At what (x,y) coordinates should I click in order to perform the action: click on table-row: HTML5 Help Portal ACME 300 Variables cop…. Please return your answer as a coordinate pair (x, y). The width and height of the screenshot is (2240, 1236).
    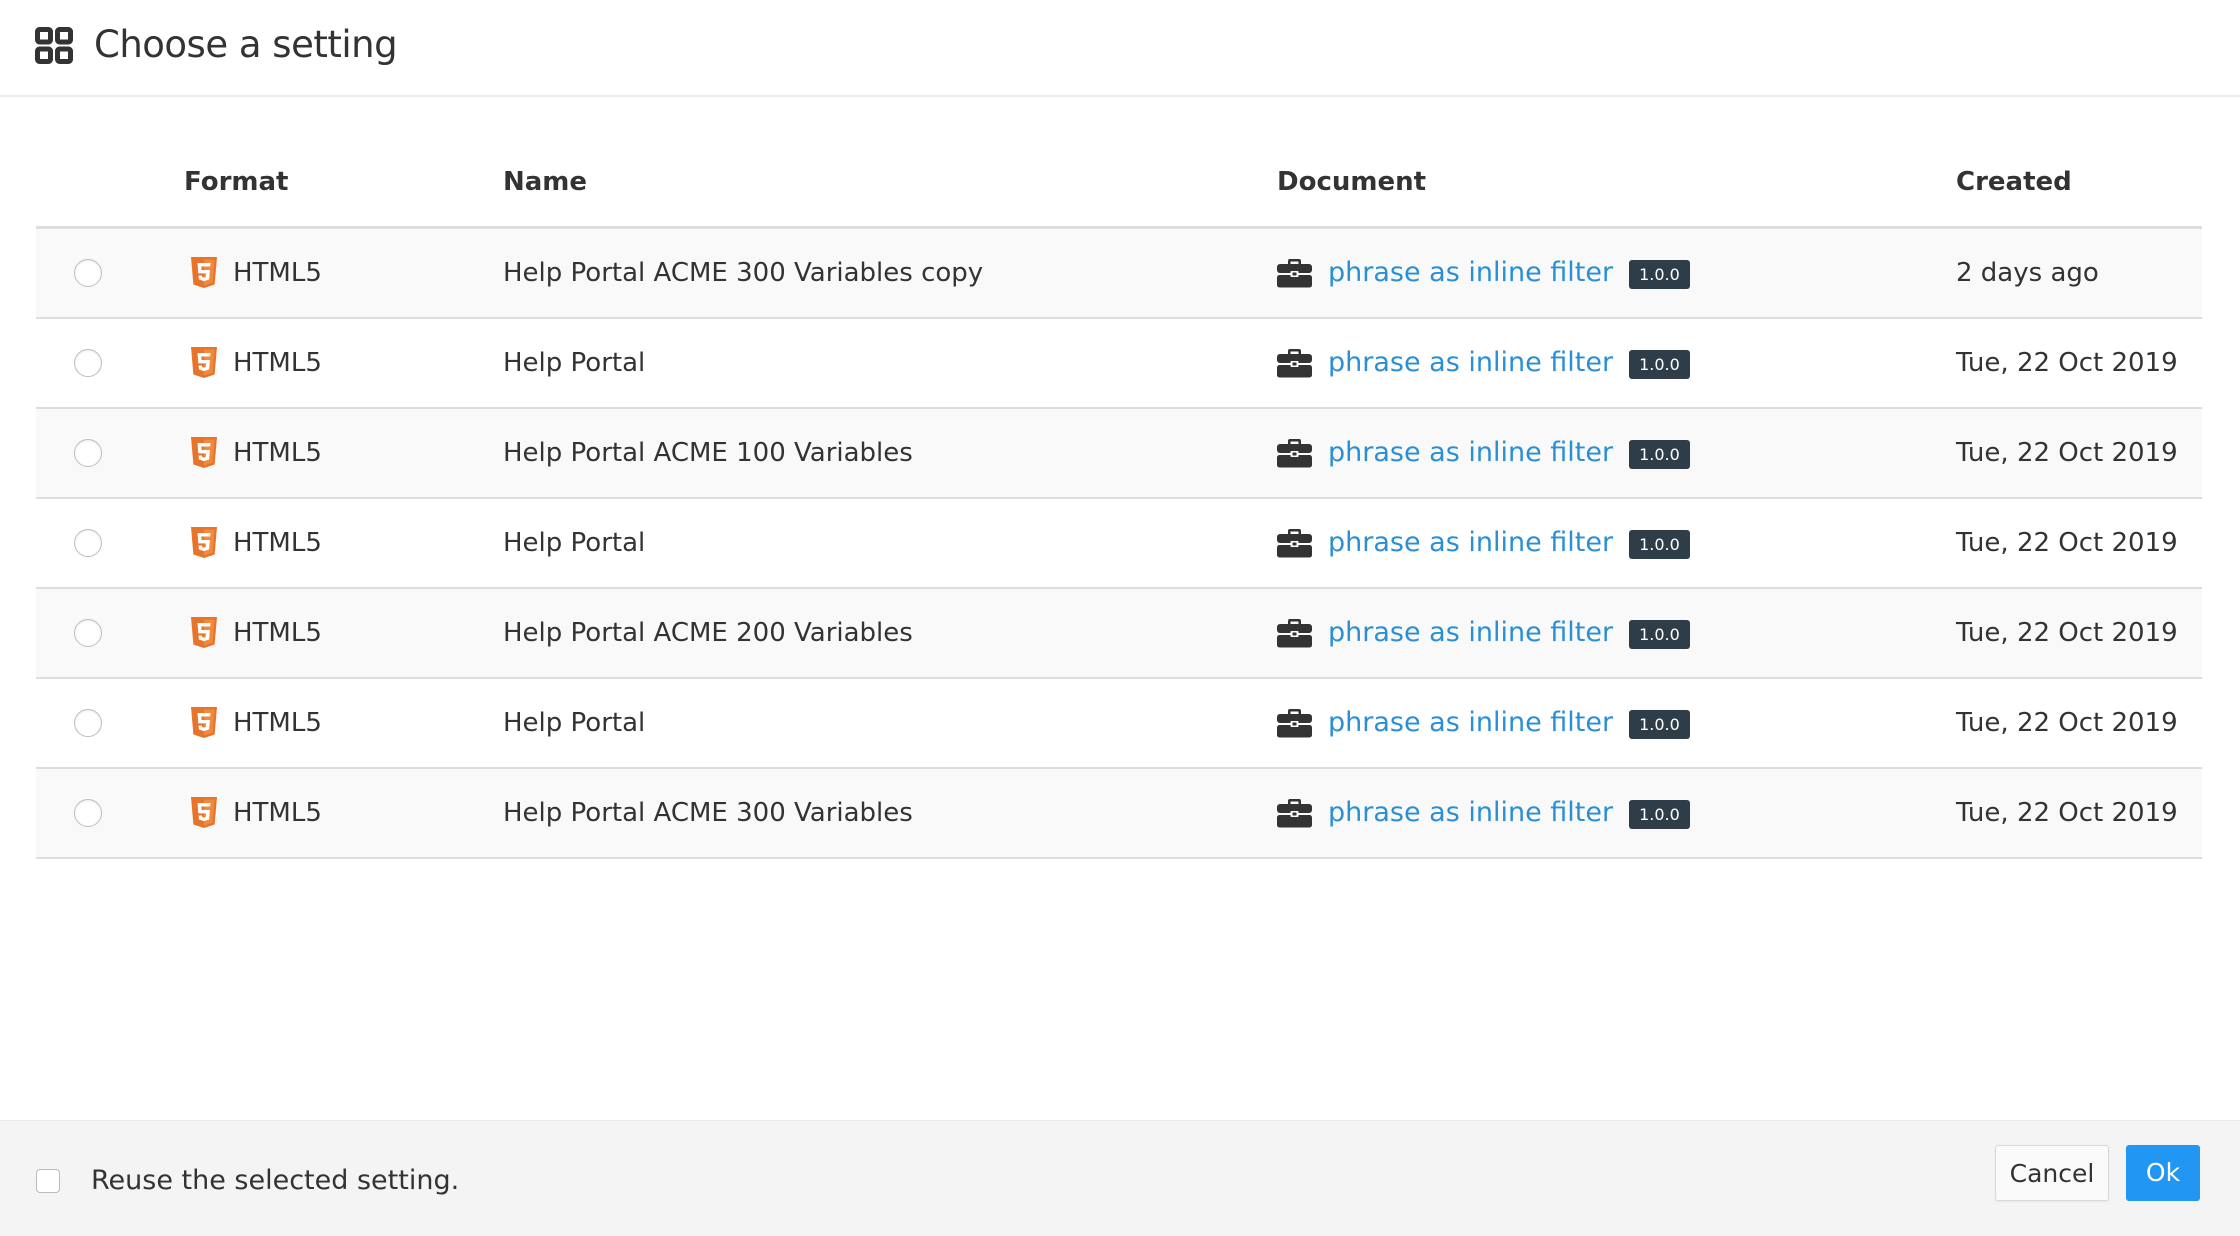
    Looking at the image, I should click on (1119, 274).